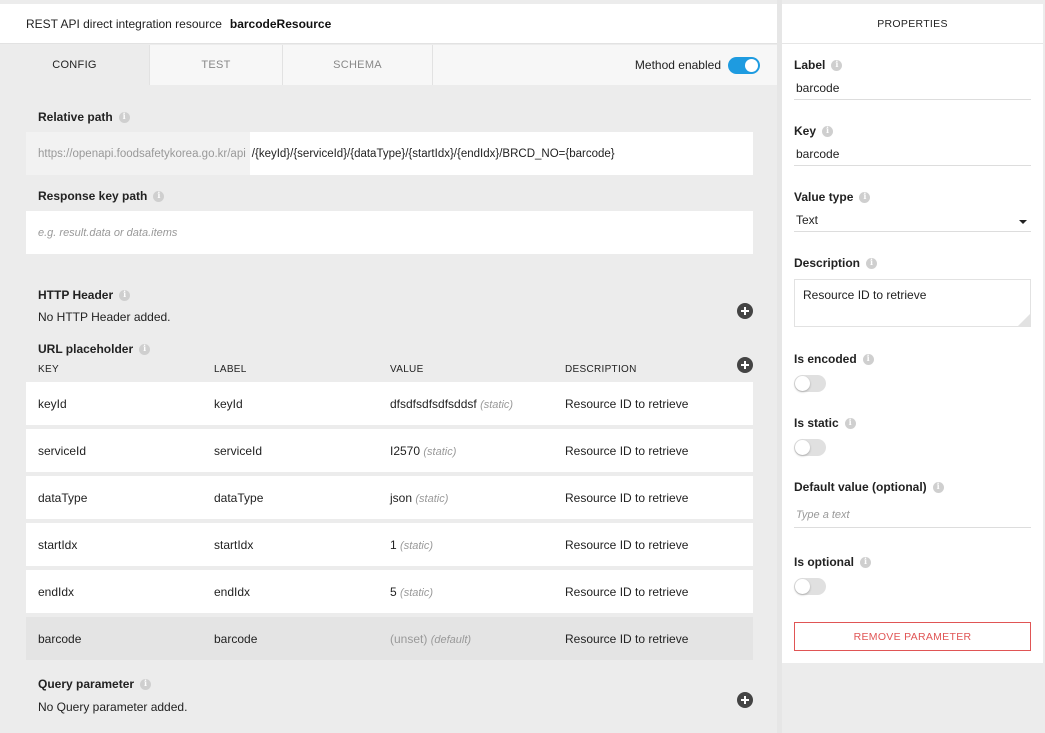 Image resolution: width=1045 pixels, height=733 pixels. What do you see at coordinates (407, 369) in the screenshot?
I see `column-header-value: VALUE` at bounding box center [407, 369].